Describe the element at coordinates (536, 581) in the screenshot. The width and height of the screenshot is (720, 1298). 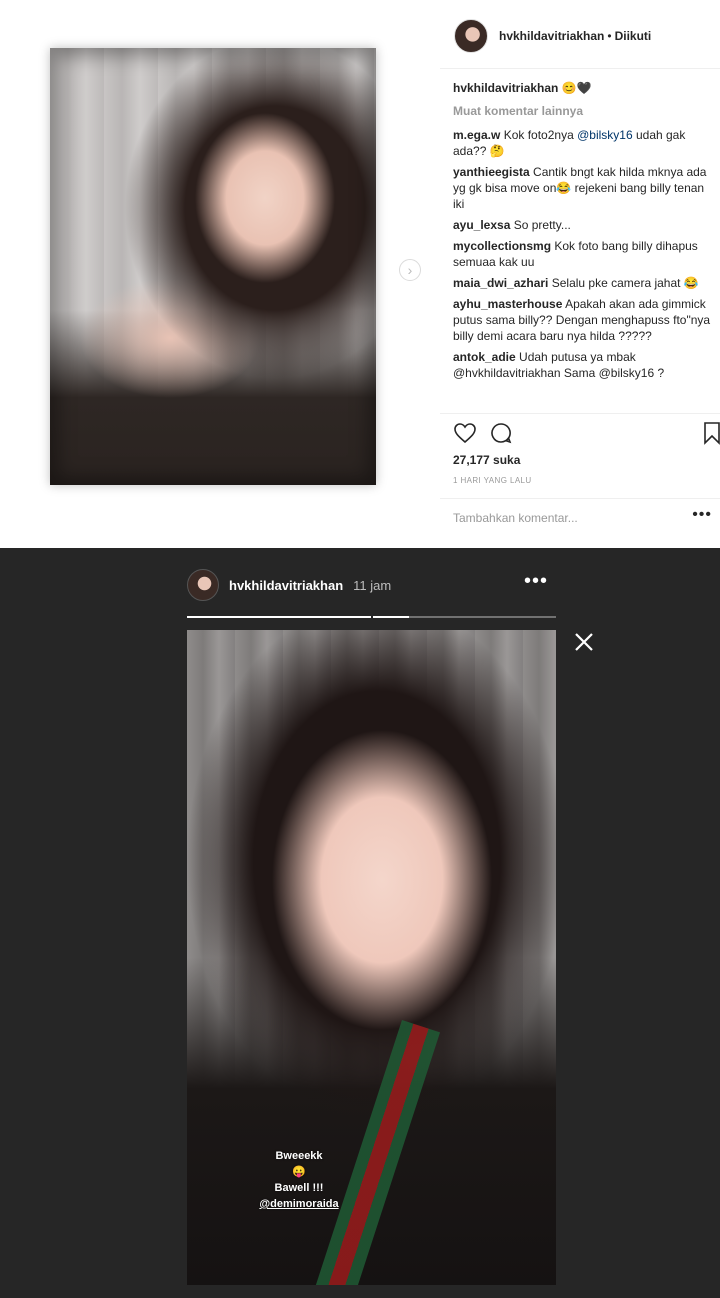
I see `story-more-button: •••` at that location.